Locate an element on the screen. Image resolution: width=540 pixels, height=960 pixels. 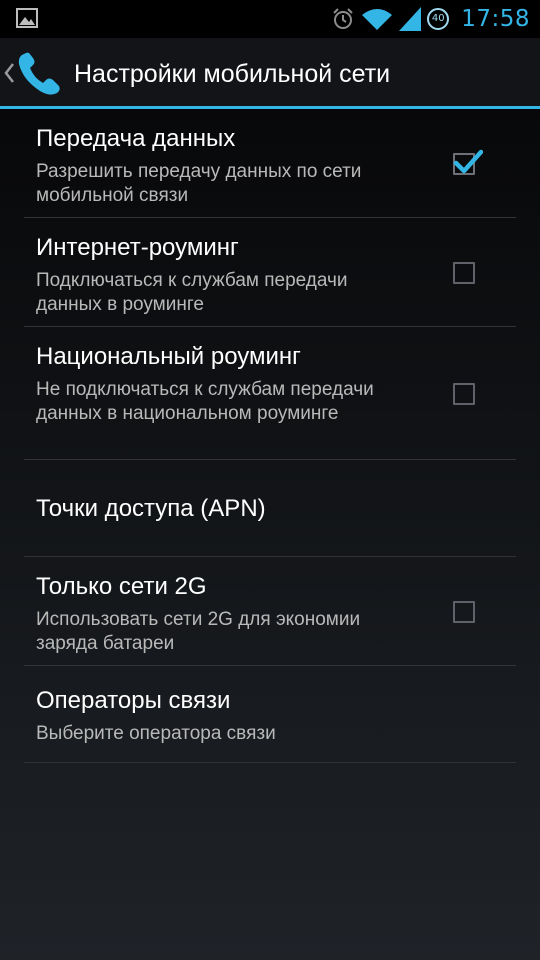
status-bar: 40 17:58 is located at coordinates (270, 19).